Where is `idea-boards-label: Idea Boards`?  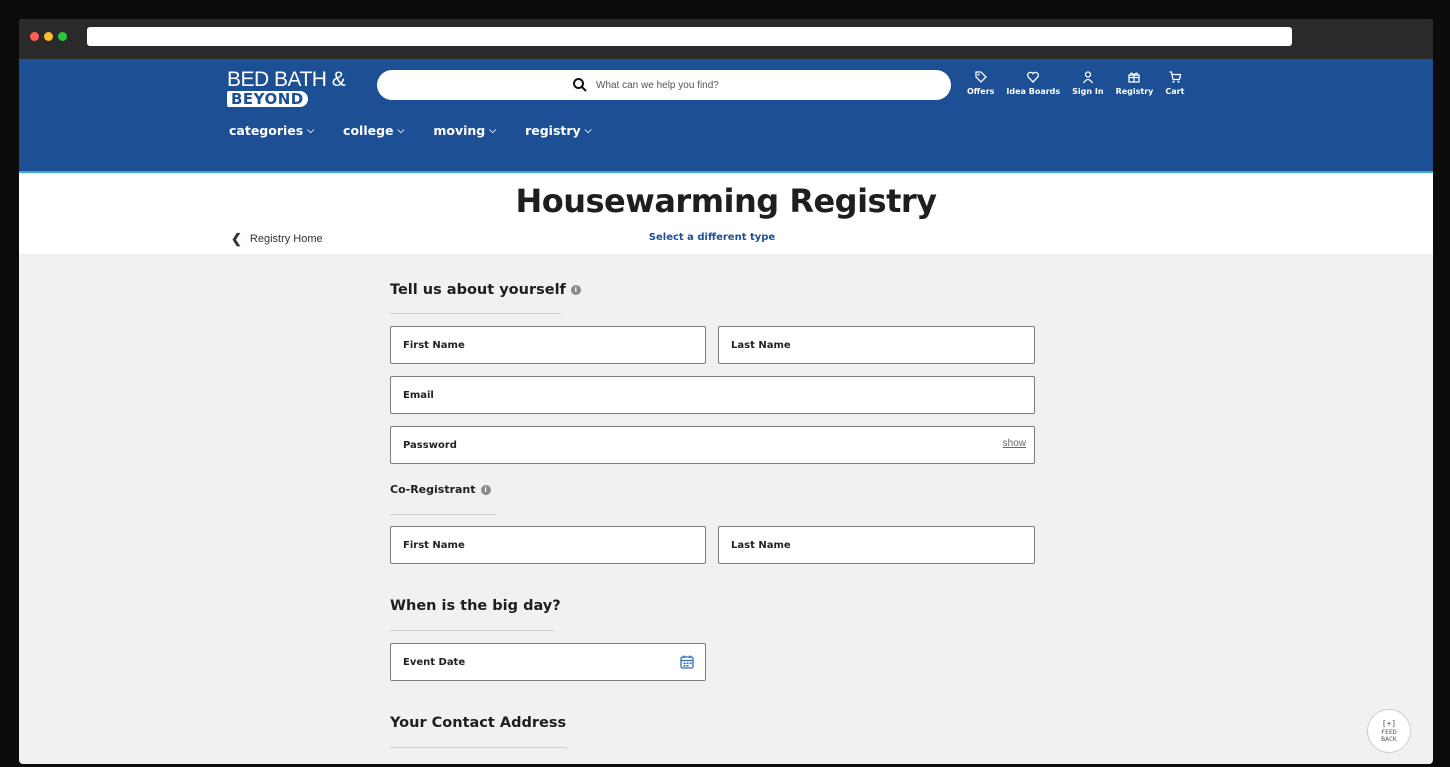 idea-boards-label: Idea Boards is located at coordinates (1033, 91).